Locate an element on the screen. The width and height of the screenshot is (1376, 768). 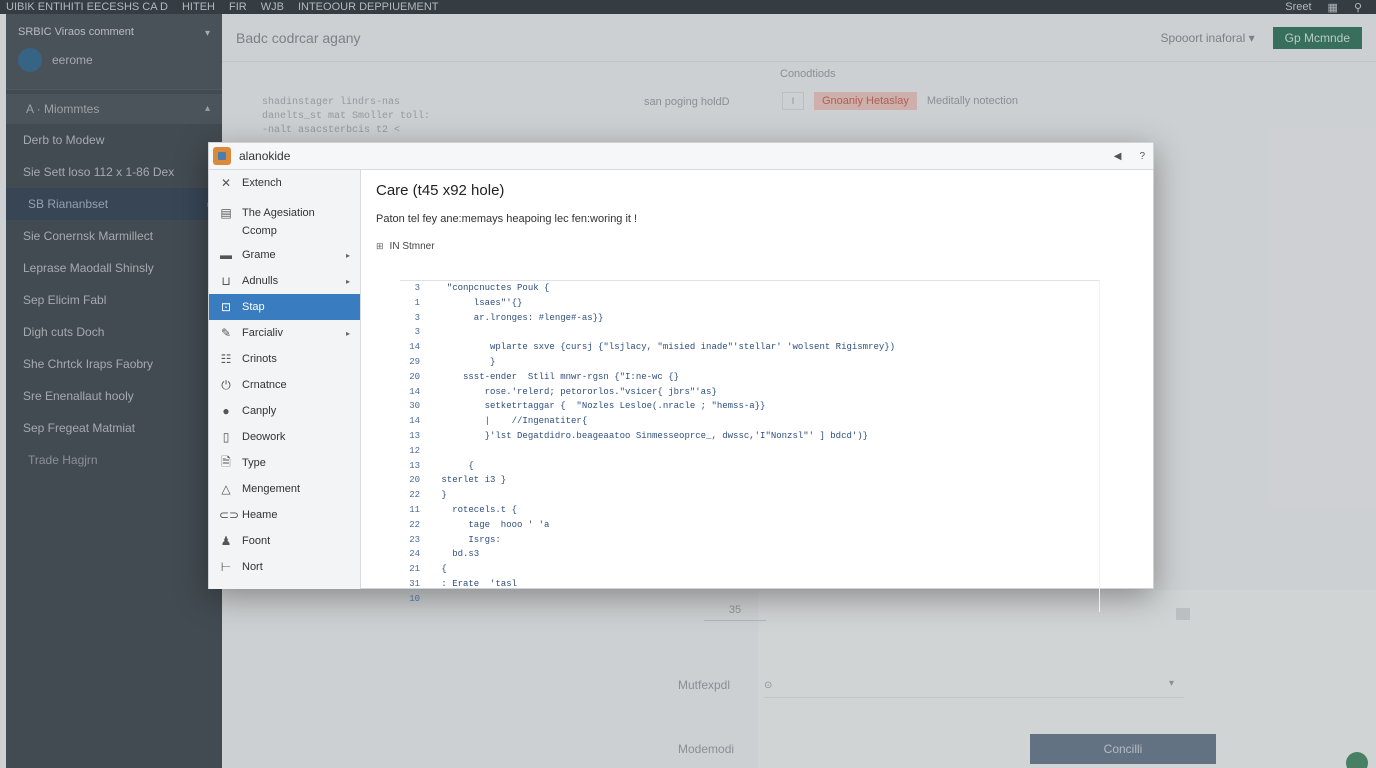
file-icon: 🗎 is located at coordinates (226, 461).